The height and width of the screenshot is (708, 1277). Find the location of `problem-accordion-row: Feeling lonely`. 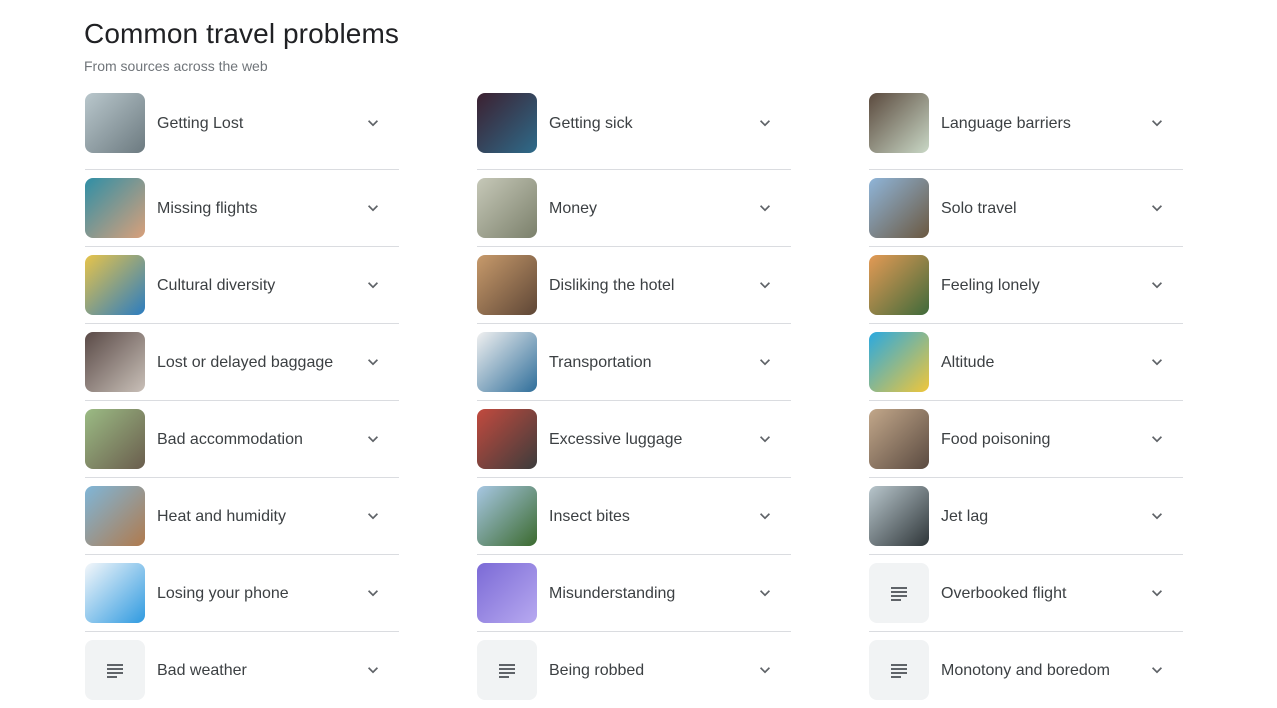

problem-accordion-row: Feeling lonely is located at coordinates (1026, 285).